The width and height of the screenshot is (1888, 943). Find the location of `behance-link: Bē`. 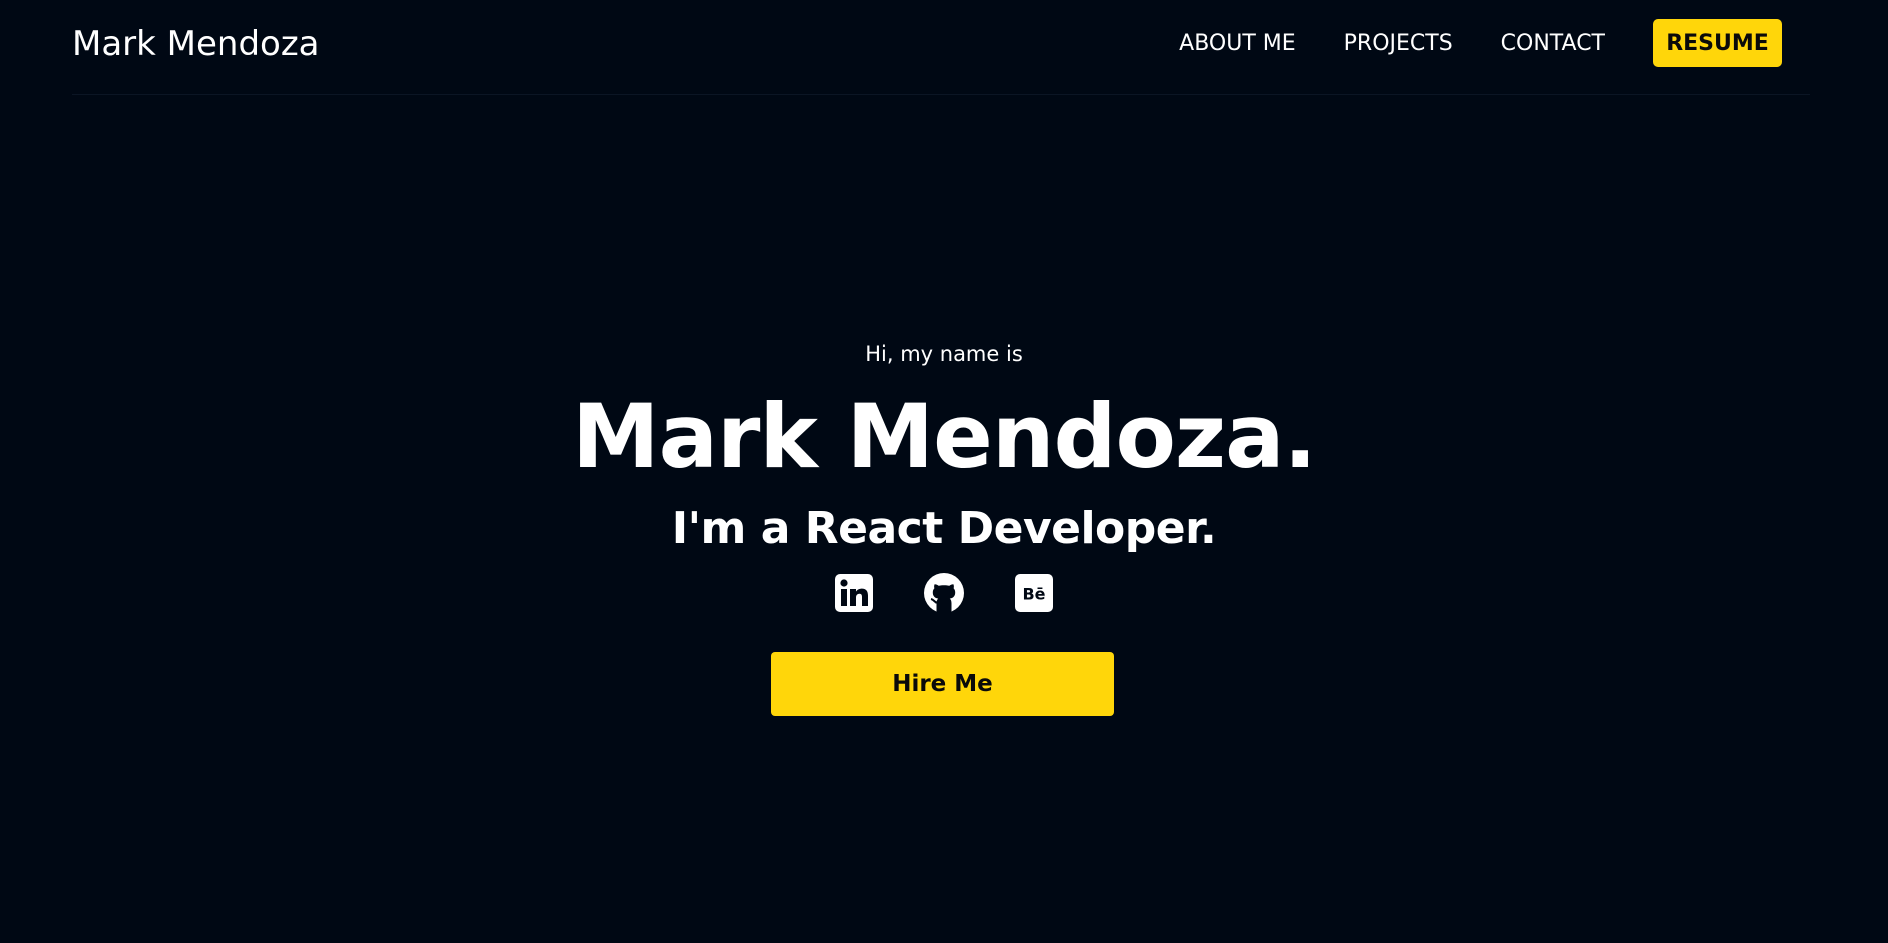

behance-link: Bē is located at coordinates (1034, 595).